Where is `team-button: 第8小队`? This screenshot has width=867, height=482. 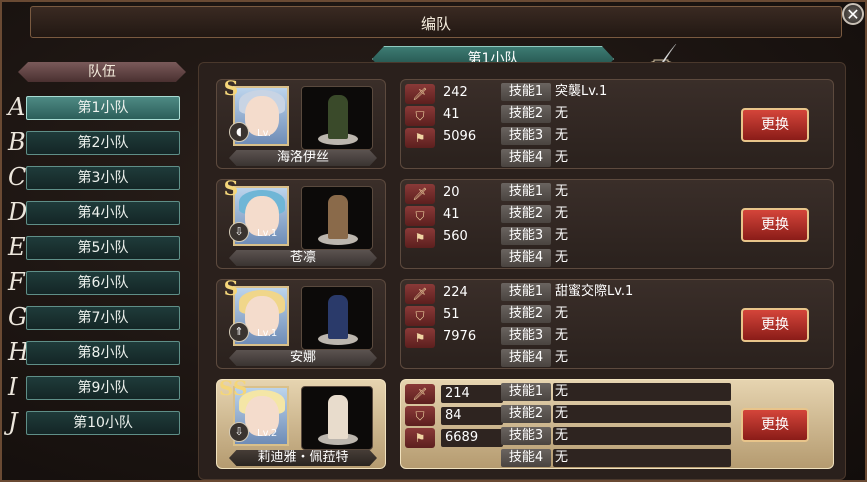
team-button: 第8小队 is located at coordinates (103, 353).